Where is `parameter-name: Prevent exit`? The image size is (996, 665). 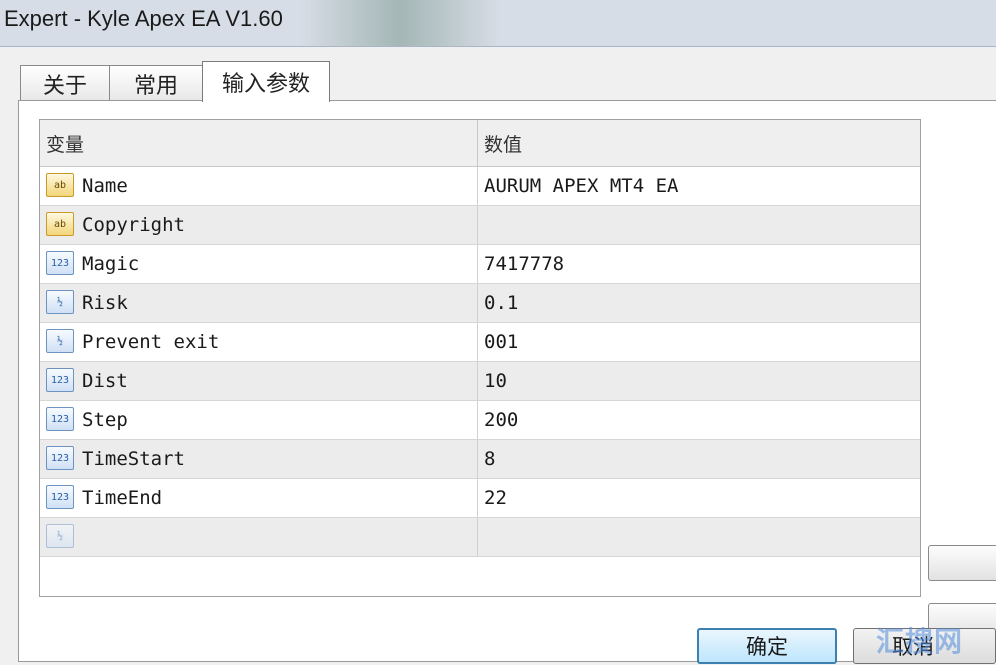
parameter-name: Prevent exit is located at coordinates (151, 342).